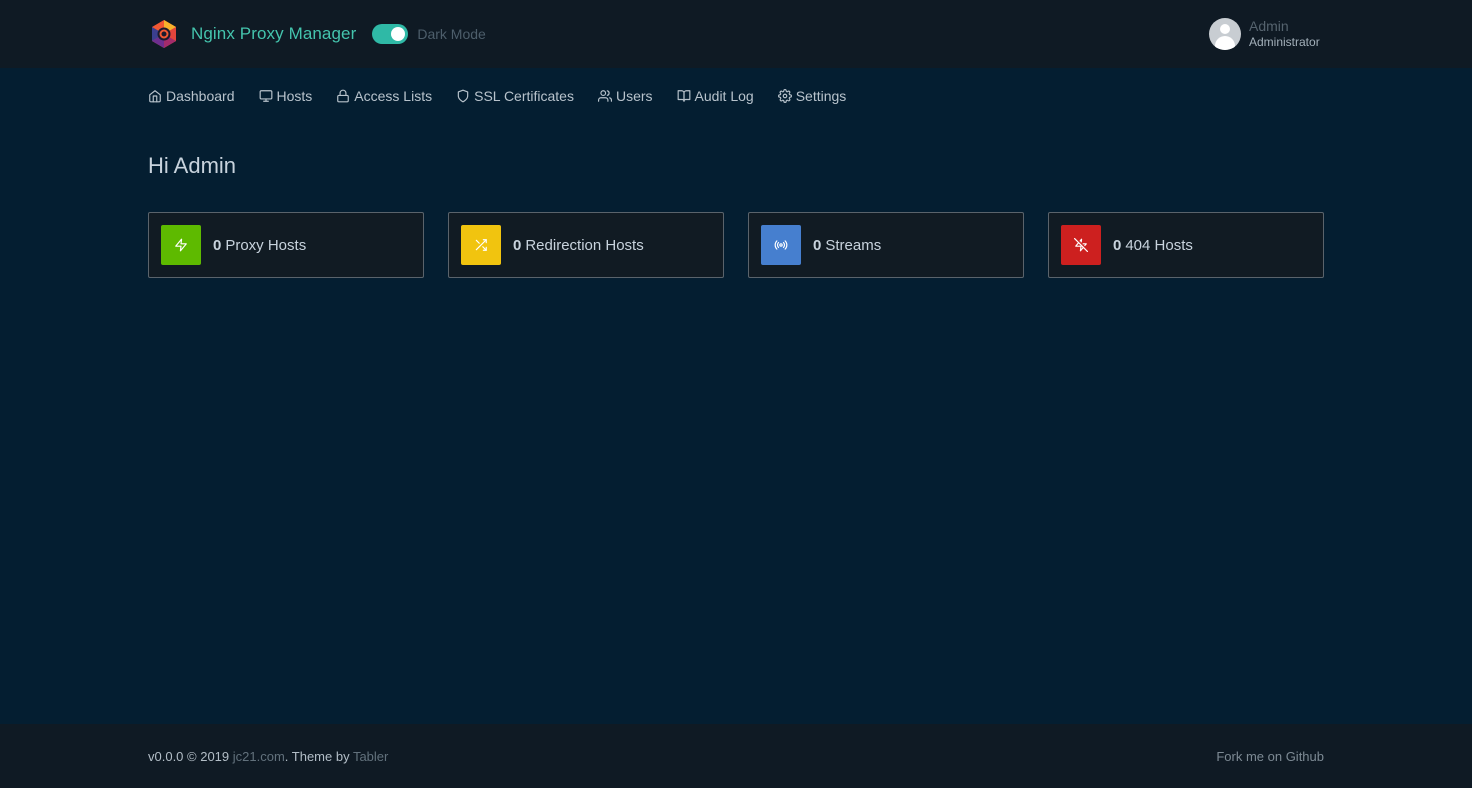  What do you see at coordinates (343, 96) in the screenshot?
I see `lock-icon` at bounding box center [343, 96].